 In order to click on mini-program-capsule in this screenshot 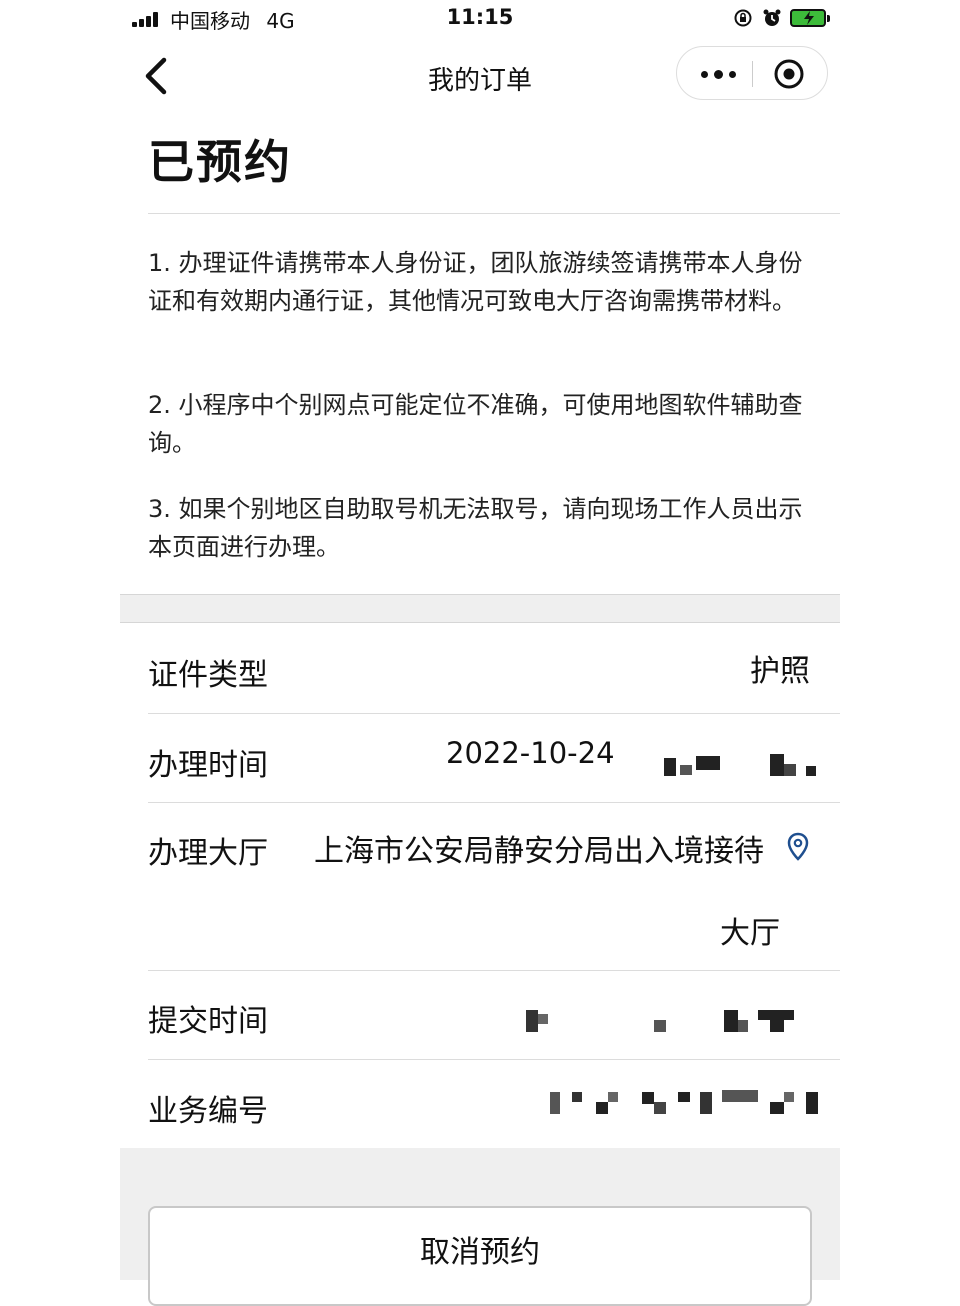, I will do `click(752, 73)`.